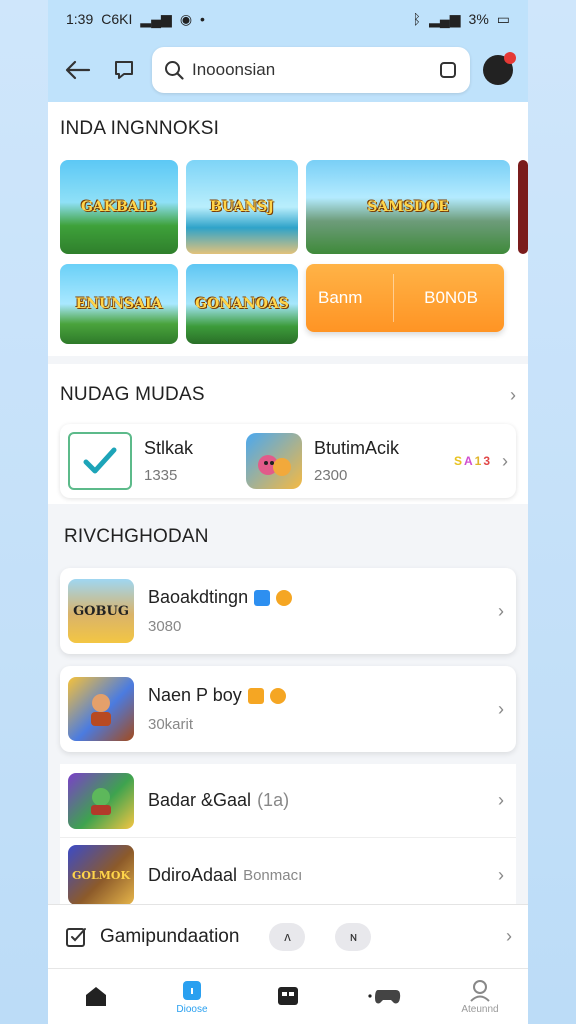 The image size is (576, 1024). What do you see at coordinates (274, 461) in the screenshot?
I see `game-icon` at bounding box center [274, 461].